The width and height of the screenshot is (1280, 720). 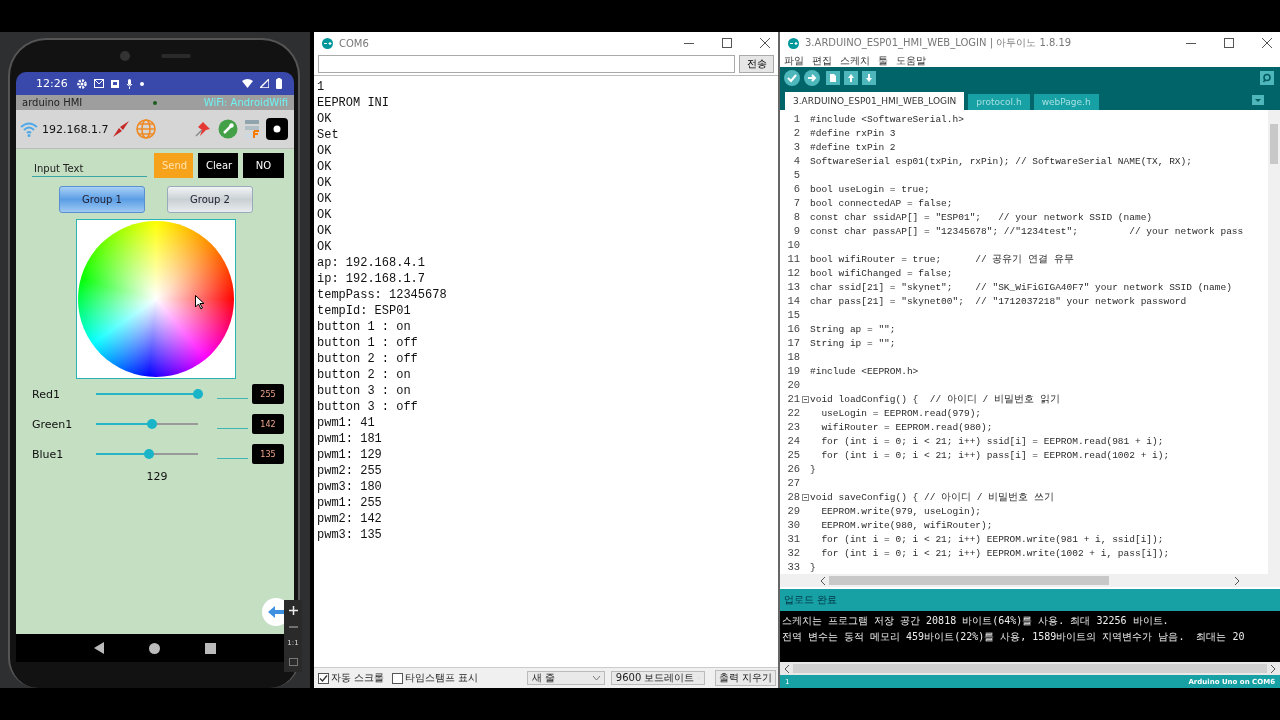 What do you see at coordinates (293, 610) in the screenshot?
I see `plus-icon` at bounding box center [293, 610].